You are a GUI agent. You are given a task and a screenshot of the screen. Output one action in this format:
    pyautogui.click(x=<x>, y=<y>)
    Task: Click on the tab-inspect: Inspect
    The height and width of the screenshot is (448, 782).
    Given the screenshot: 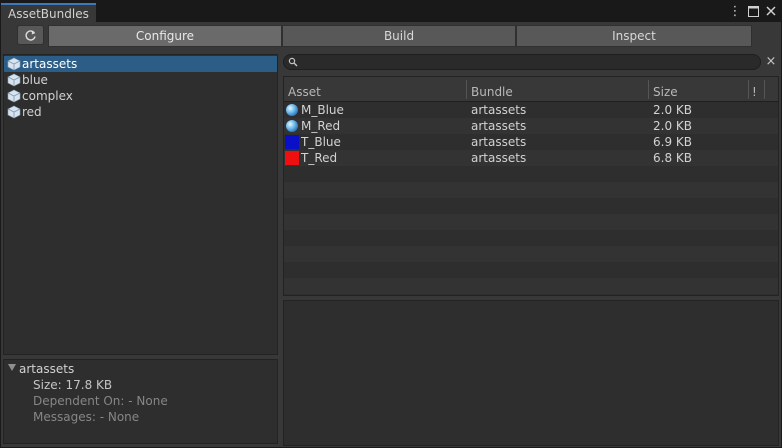 What is the action you would take?
    pyautogui.click(x=634, y=36)
    